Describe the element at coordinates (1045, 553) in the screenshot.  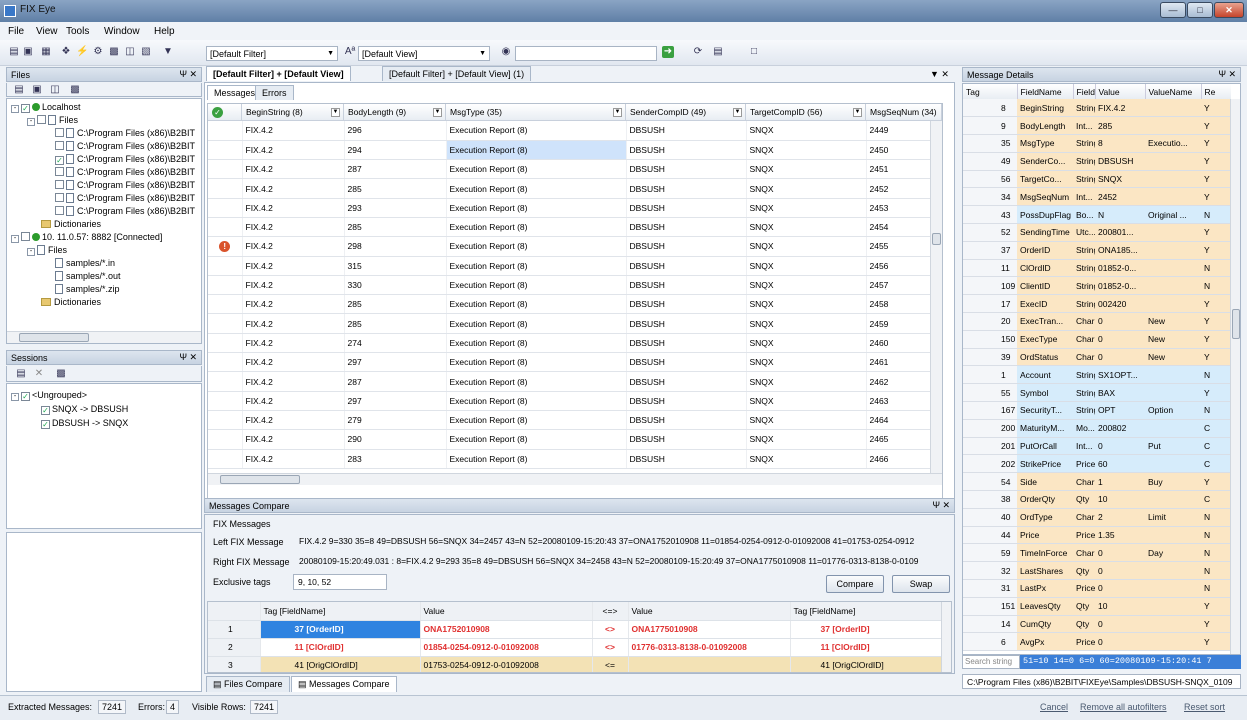
I see `detail-cell: TimeInForce` at that location.